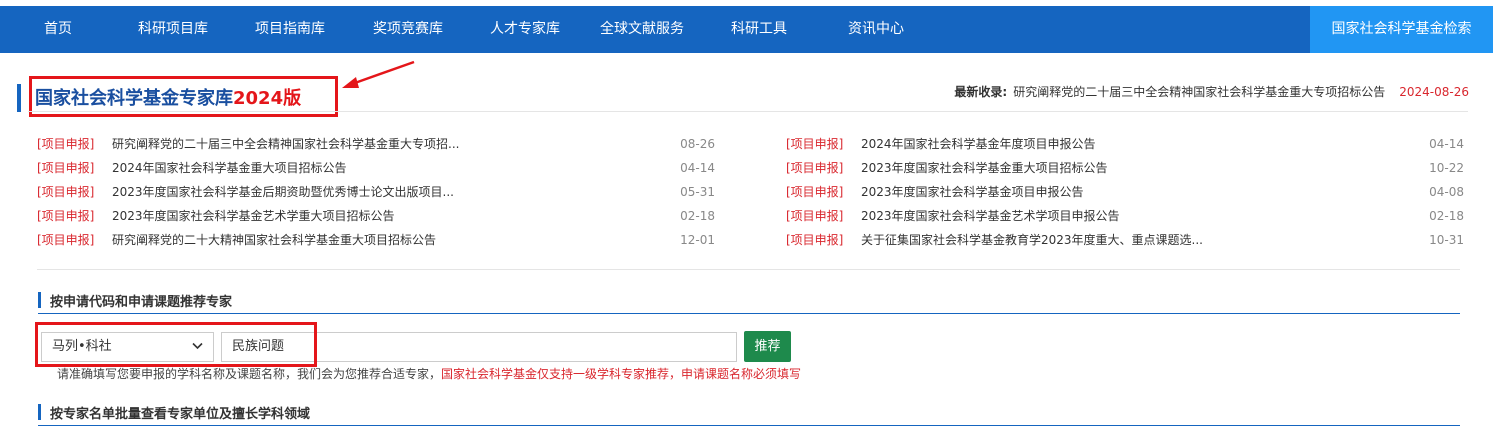 The width and height of the screenshot is (1493, 426). Describe the element at coordinates (378, 74) in the screenshot. I see `annotation-arrow-icon` at that location.